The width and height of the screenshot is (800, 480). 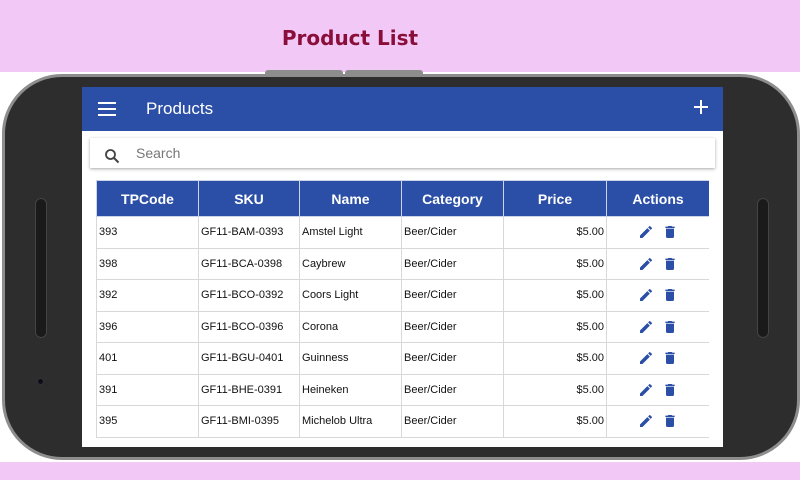 I want to click on name-cell: Heineken, so click(x=350, y=389).